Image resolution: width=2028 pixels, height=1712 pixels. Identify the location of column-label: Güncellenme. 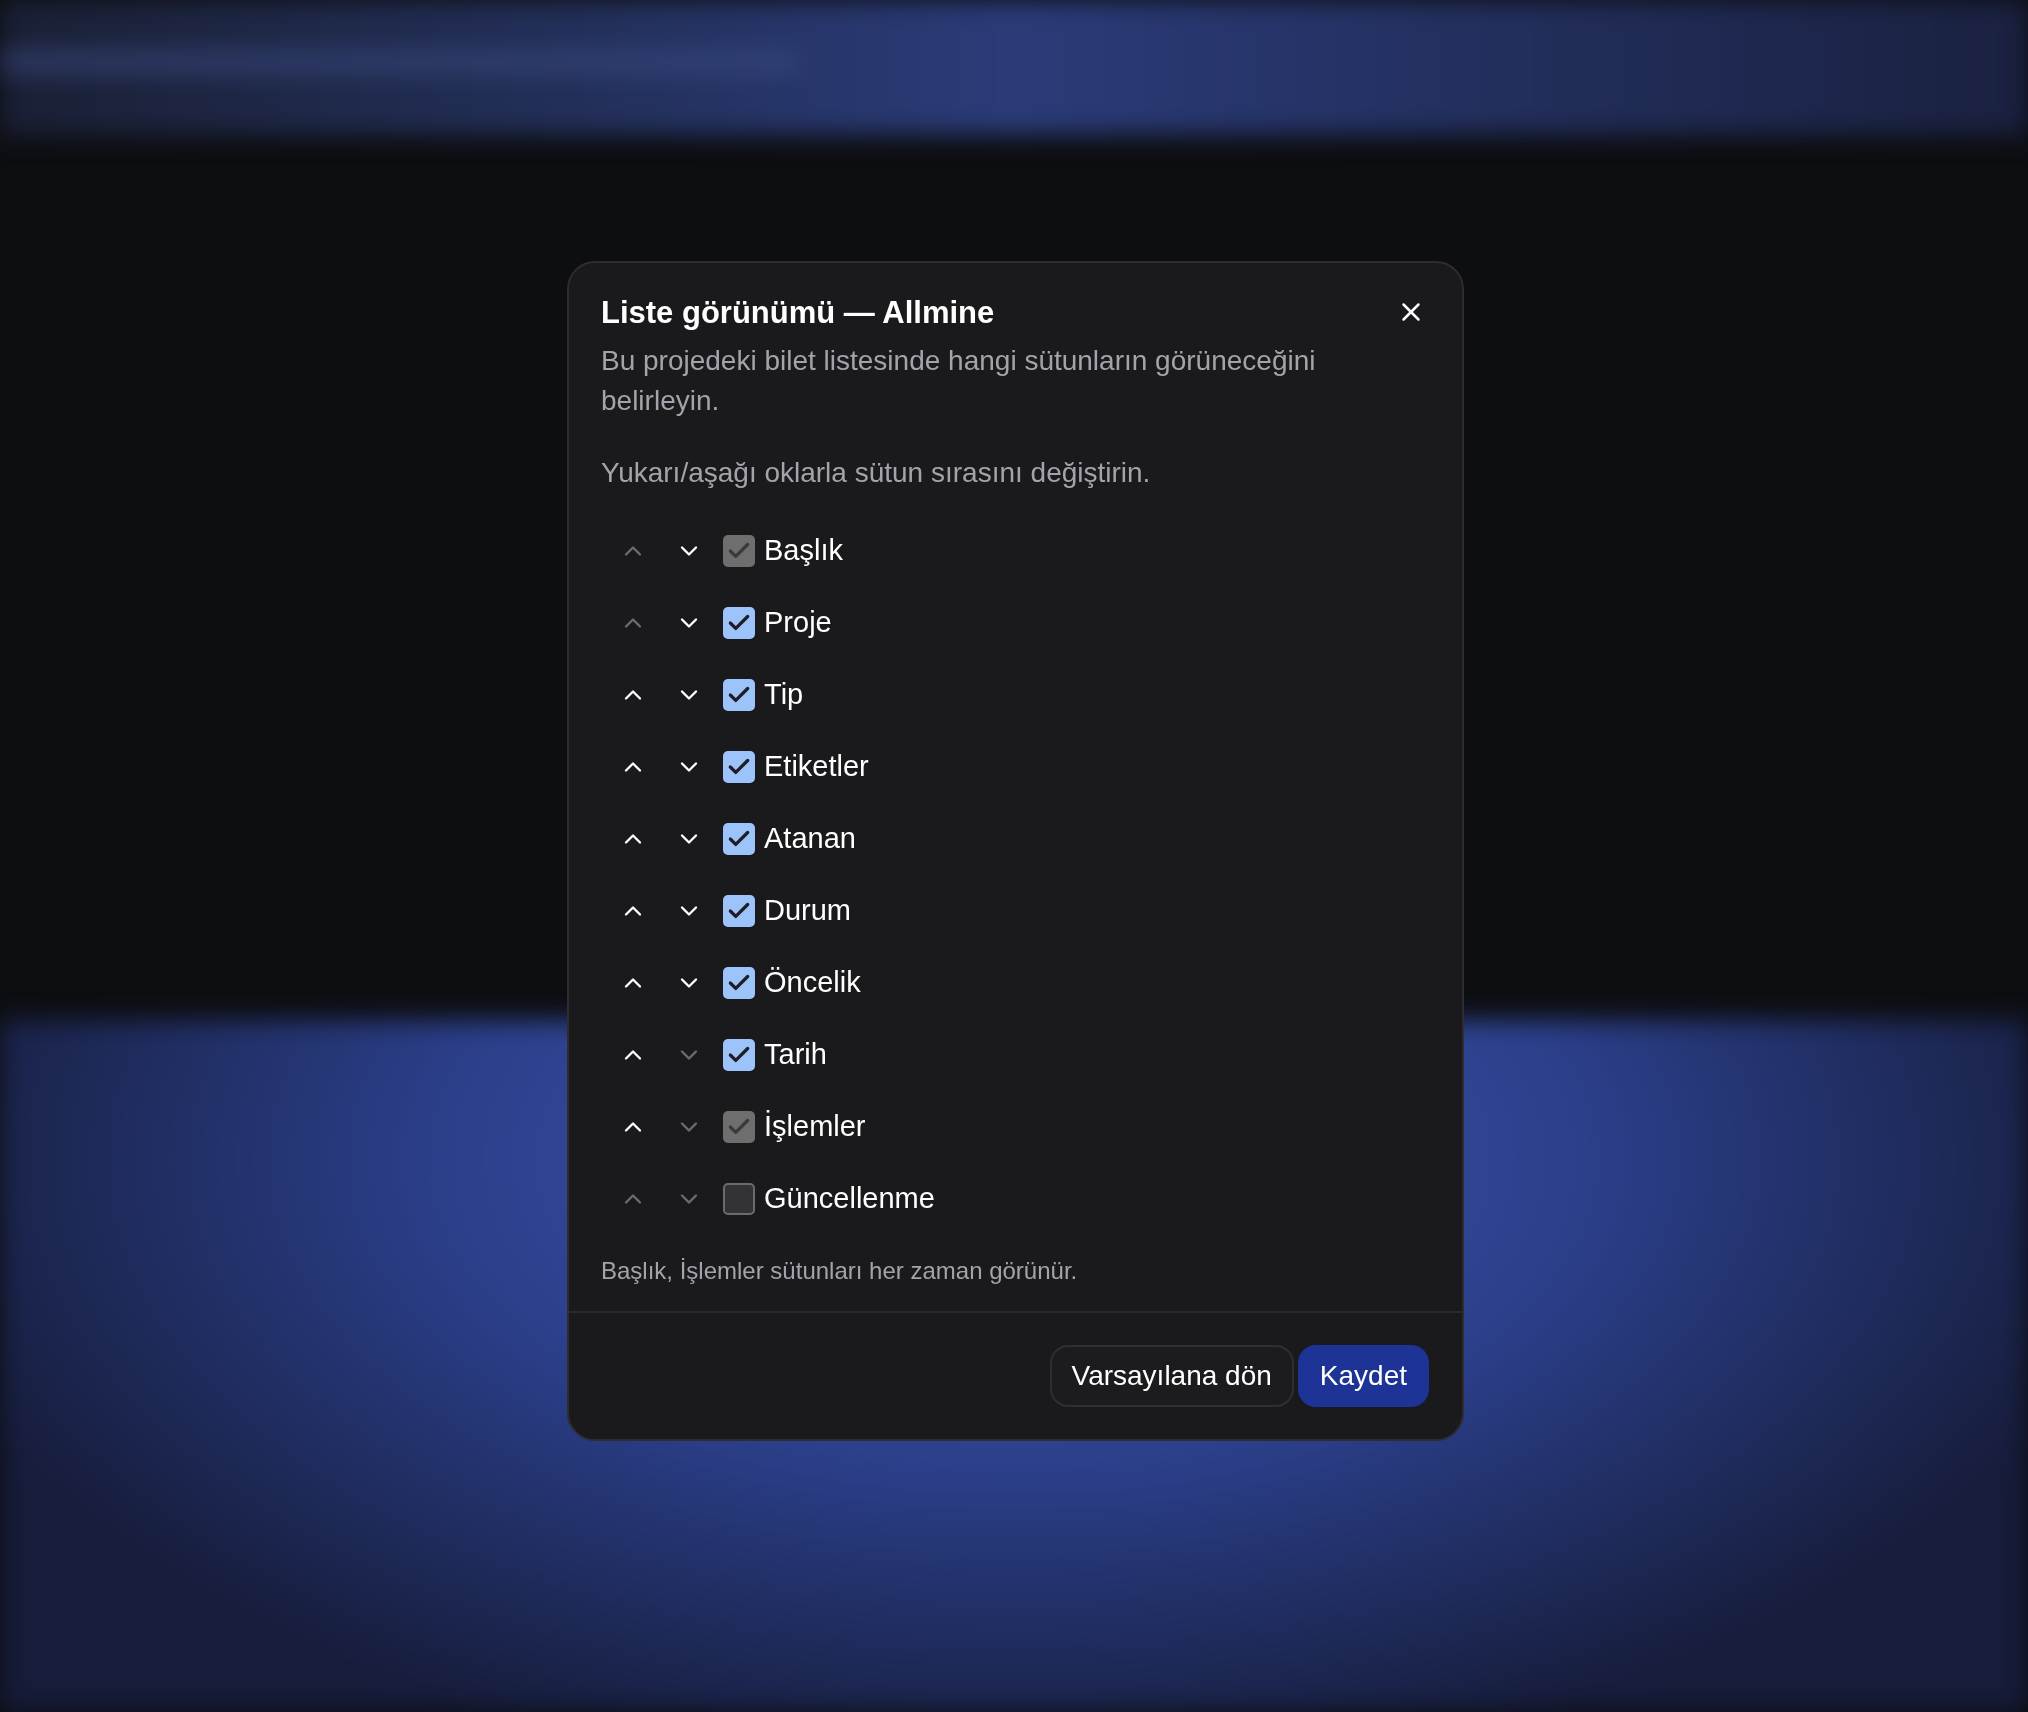
(849, 1199).